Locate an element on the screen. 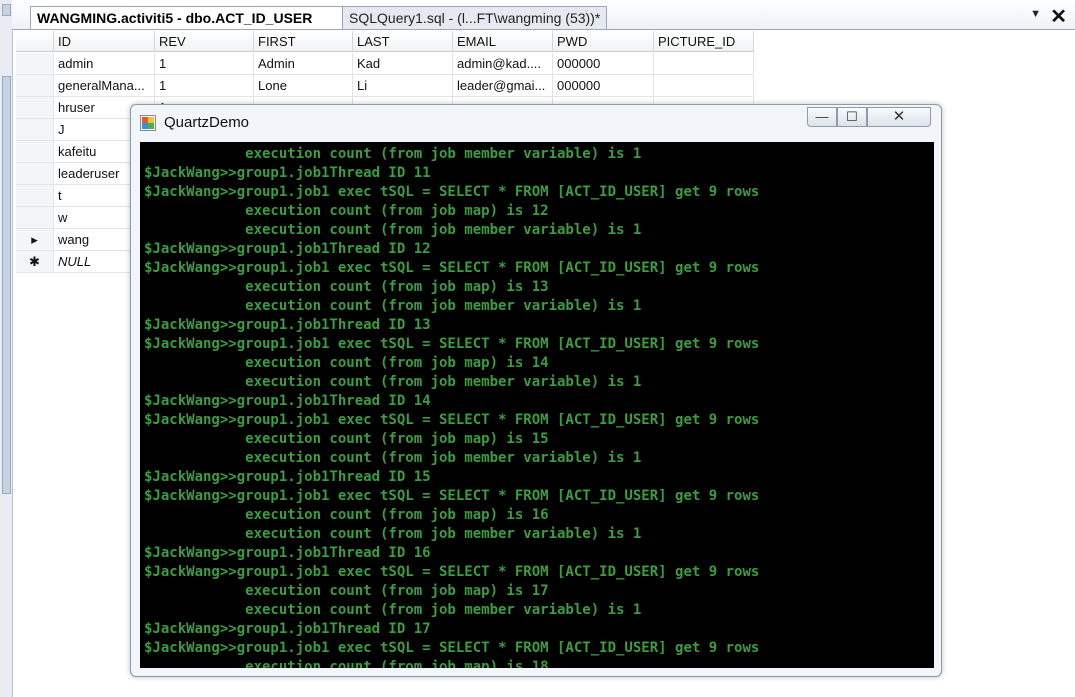 The height and width of the screenshot is (697, 1075). console-line: $JackWang>>group1.job1Thread ID 17 is located at coordinates (287, 629).